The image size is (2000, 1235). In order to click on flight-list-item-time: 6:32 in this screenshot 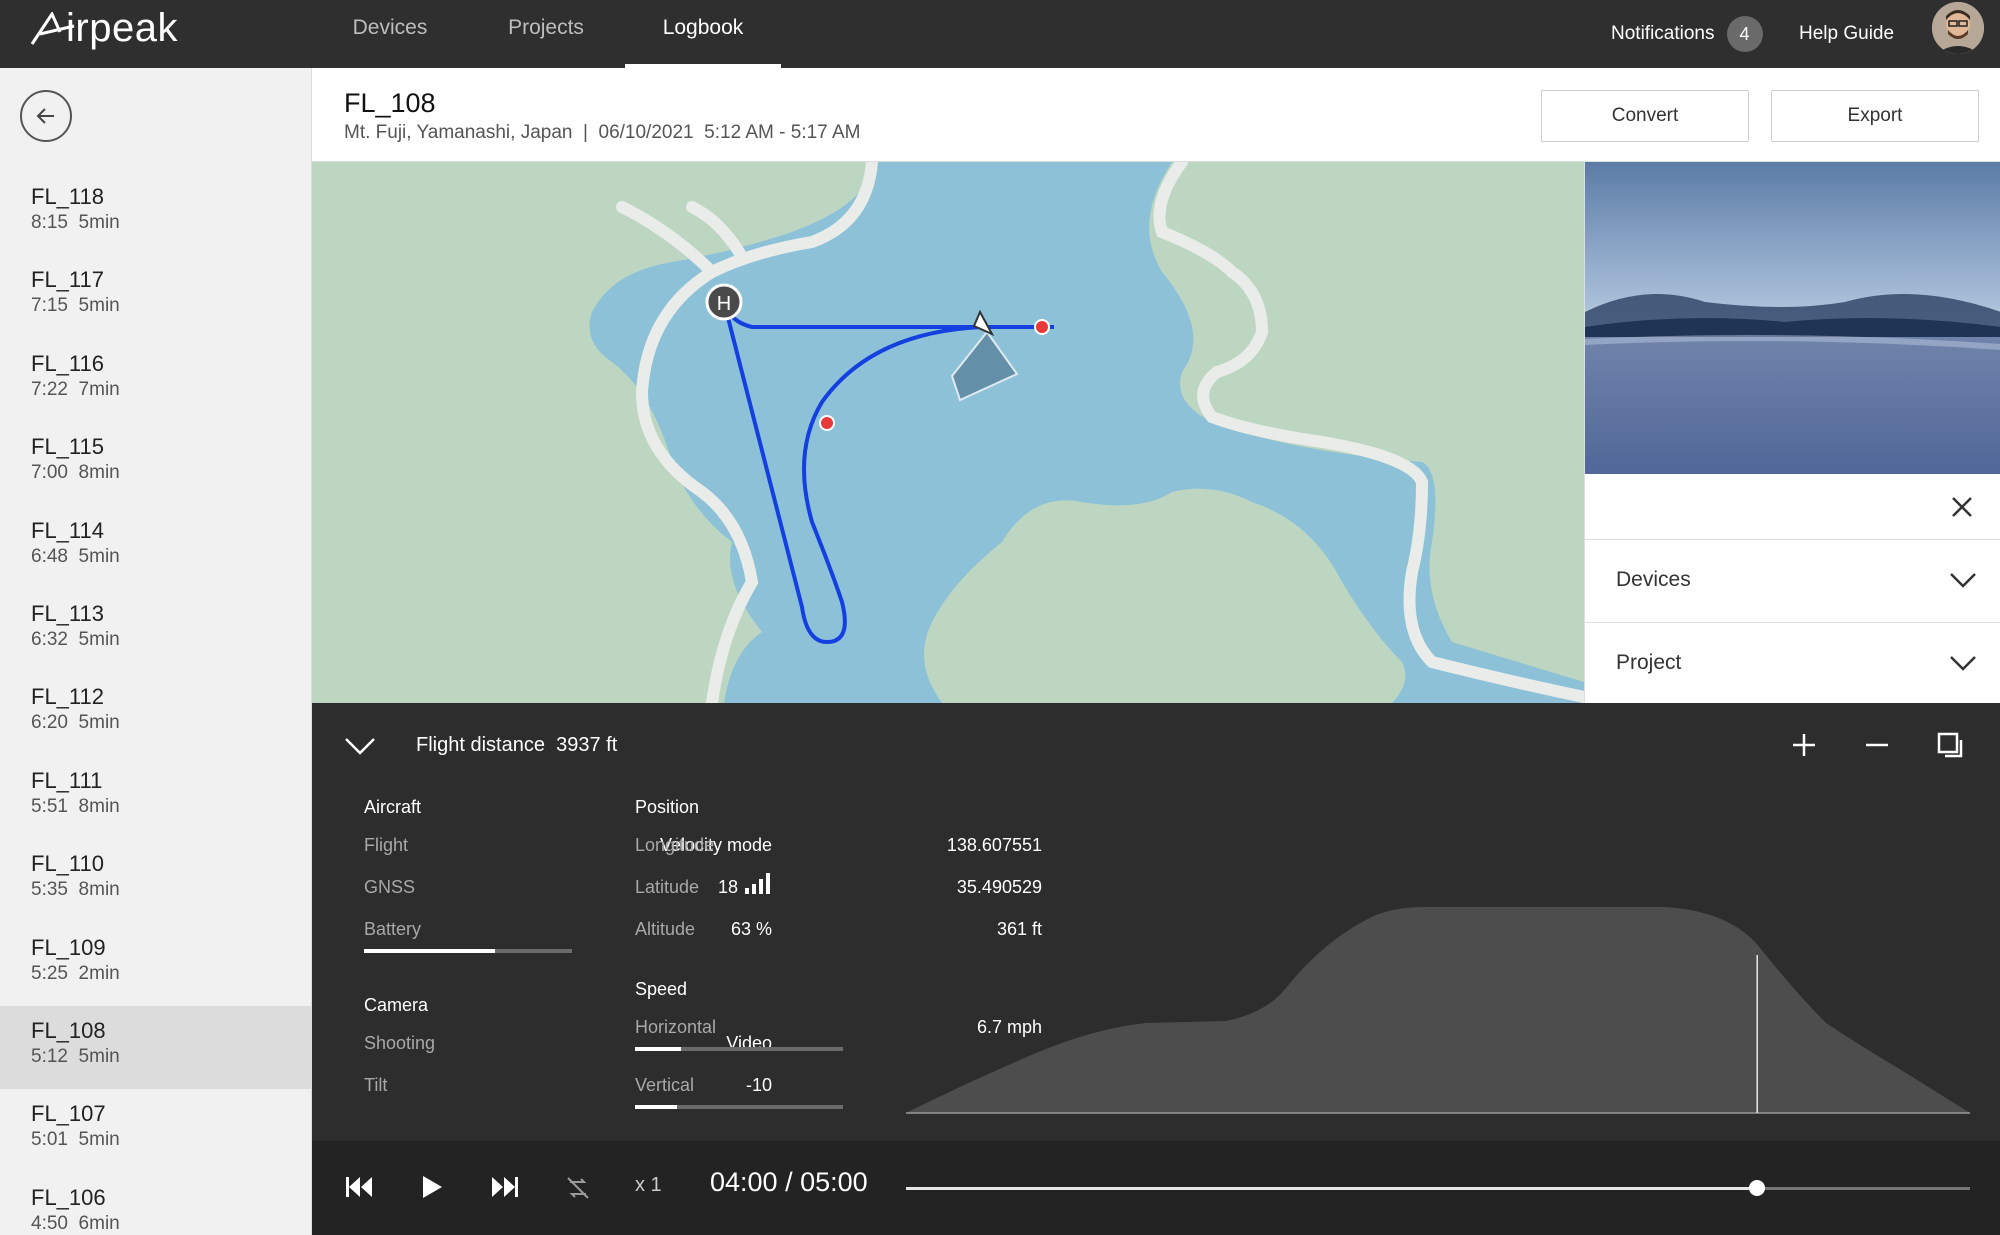, I will do `click(49, 639)`.